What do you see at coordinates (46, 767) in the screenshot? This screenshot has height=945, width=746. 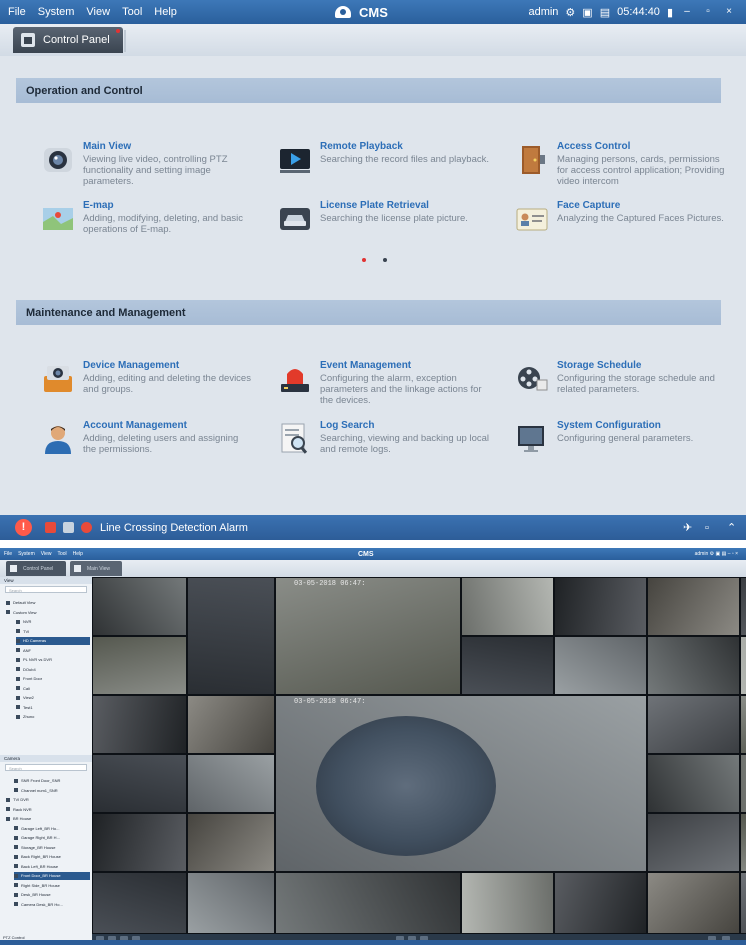 I see `camera-search-input: Search` at bounding box center [46, 767].